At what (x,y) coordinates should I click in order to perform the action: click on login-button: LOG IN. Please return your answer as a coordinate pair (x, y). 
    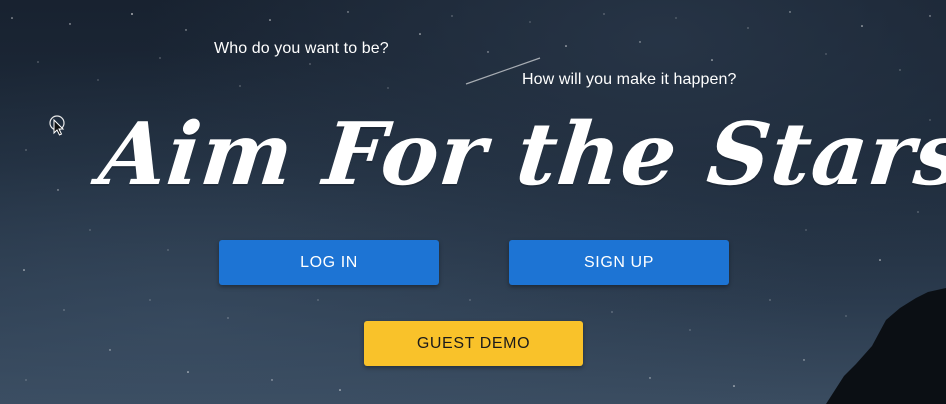
    Looking at the image, I should click on (329, 262).